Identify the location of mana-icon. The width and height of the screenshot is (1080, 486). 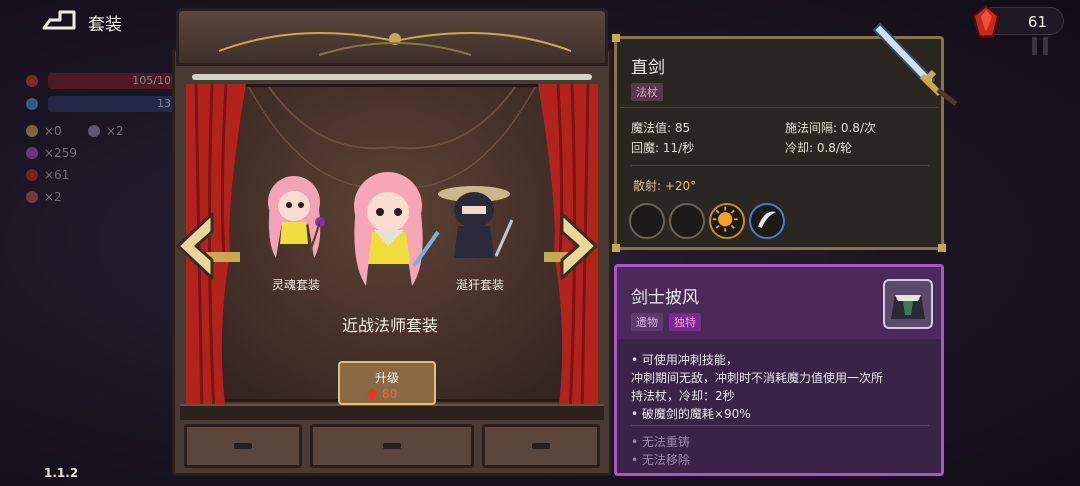
(32, 104).